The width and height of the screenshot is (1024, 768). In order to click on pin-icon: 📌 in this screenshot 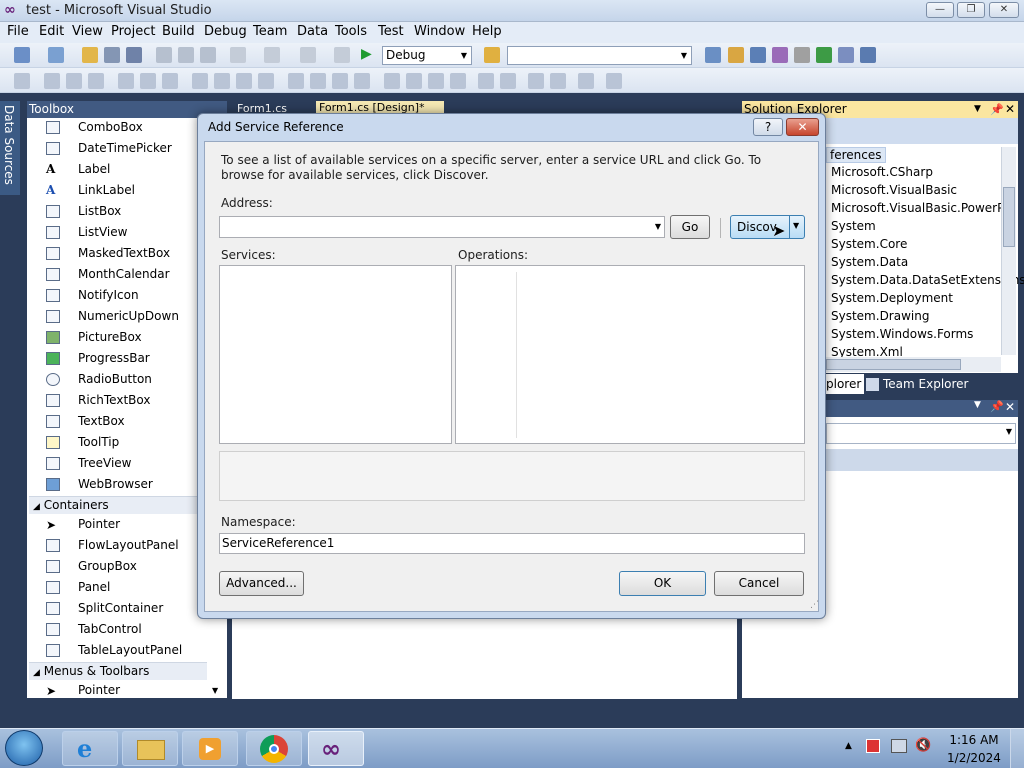, I will do `click(997, 109)`.